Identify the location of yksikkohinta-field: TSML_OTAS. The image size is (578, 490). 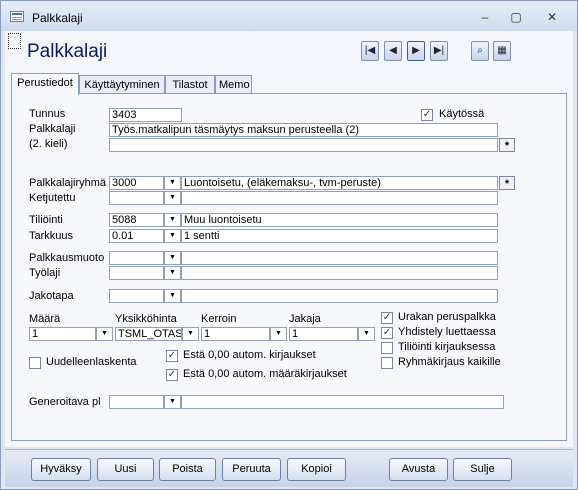
(148, 334).